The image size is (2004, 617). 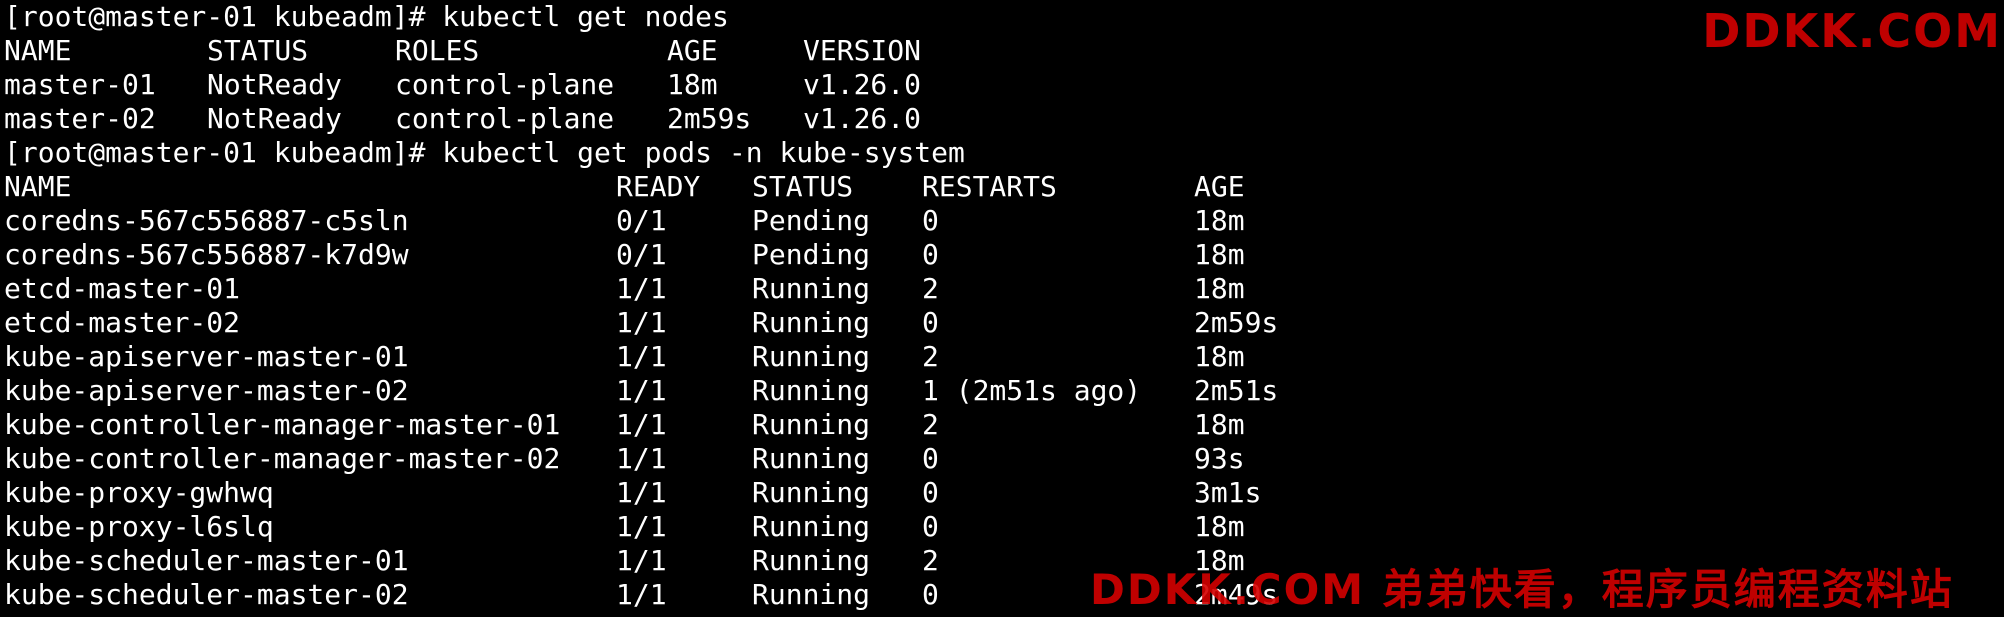 I want to click on pod-row: etcd-master-01 1/1 Running 2 18m, so click(x=624, y=289).